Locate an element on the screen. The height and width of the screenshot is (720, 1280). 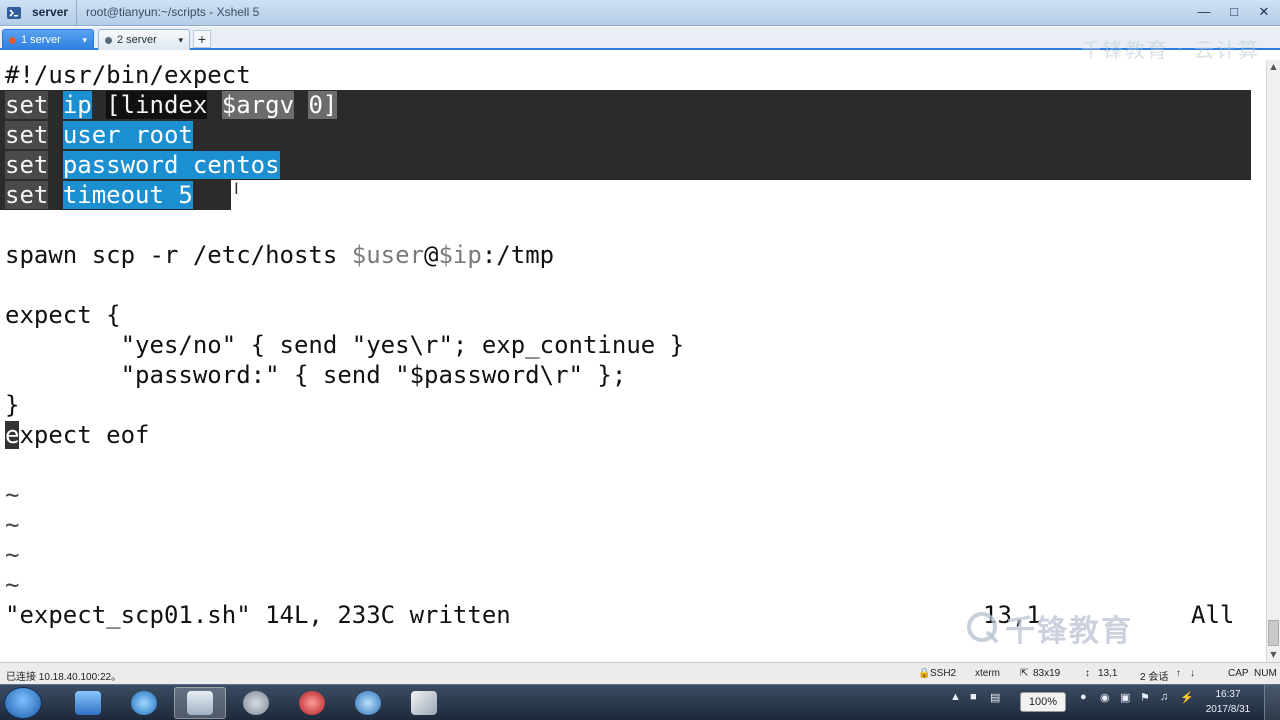
paint-icon is located at coordinates (424, 703).